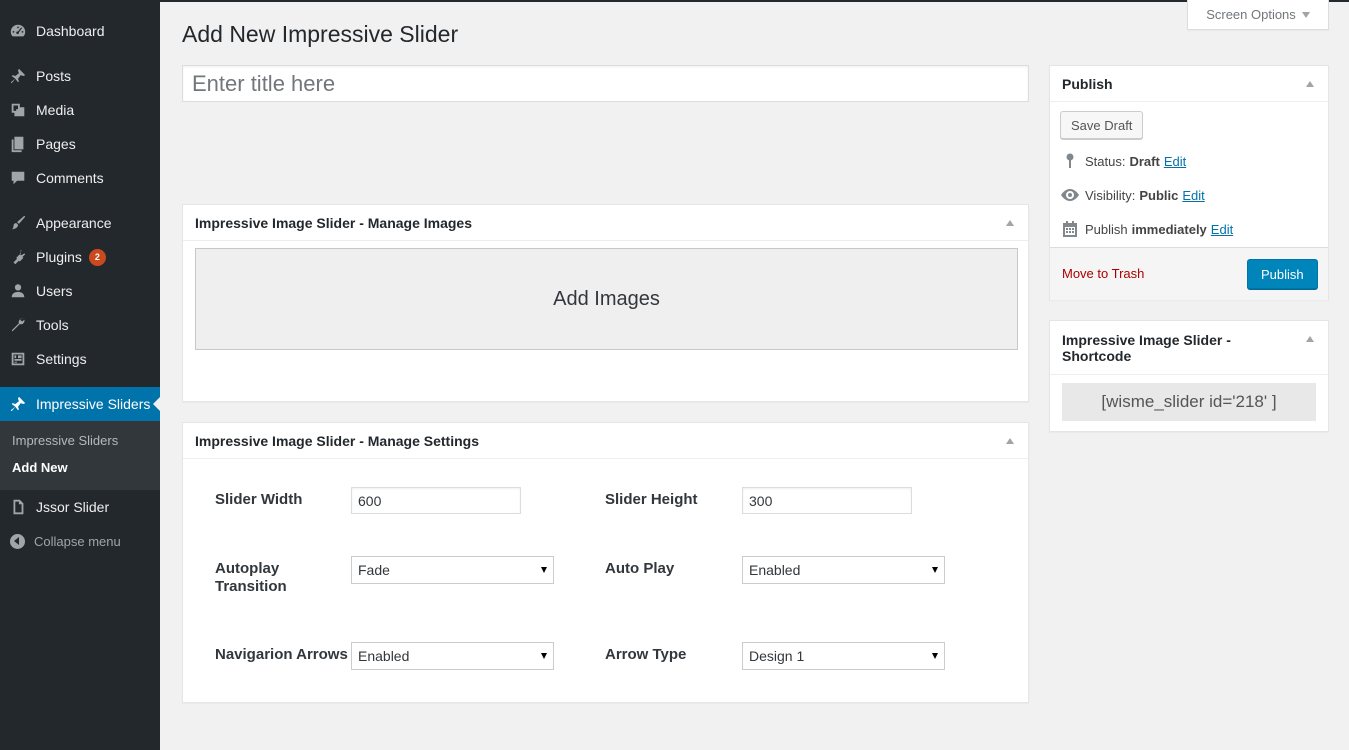 The height and width of the screenshot is (750, 1349). Describe the element at coordinates (1159, 195) in the screenshot. I see `visibility-value: Public` at that location.